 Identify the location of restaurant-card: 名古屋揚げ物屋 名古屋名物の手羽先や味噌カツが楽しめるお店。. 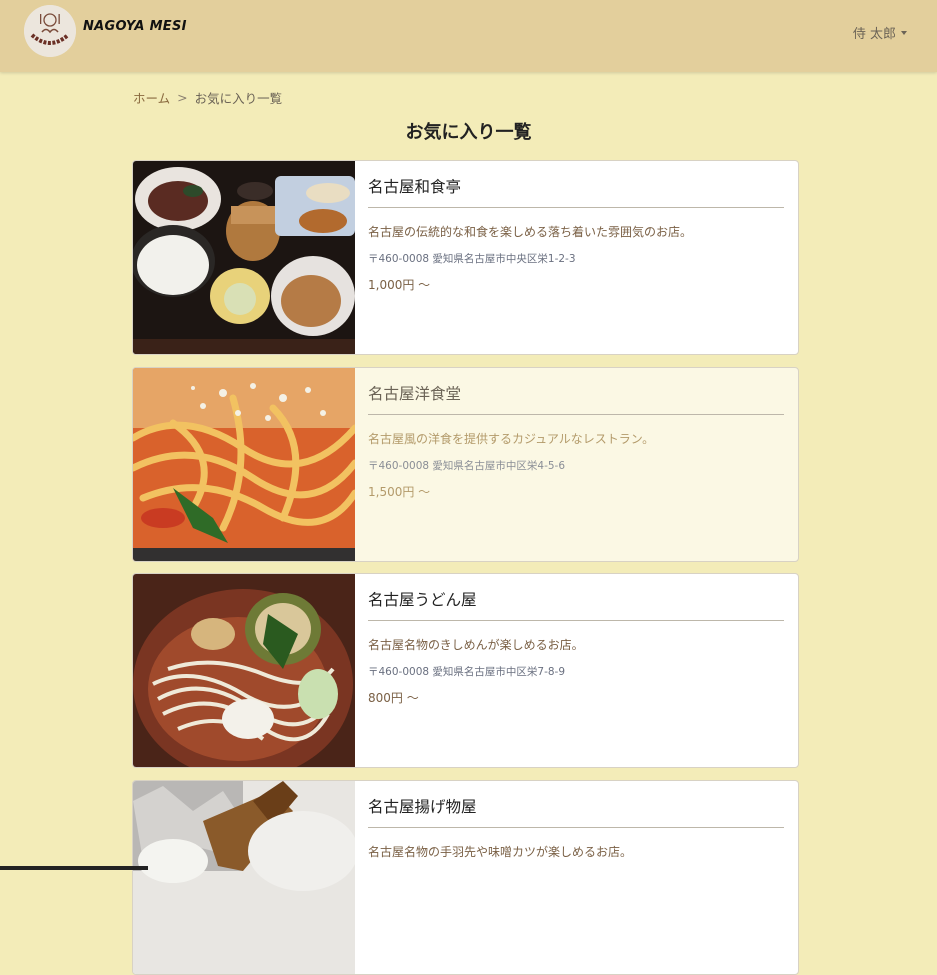
(465, 877).